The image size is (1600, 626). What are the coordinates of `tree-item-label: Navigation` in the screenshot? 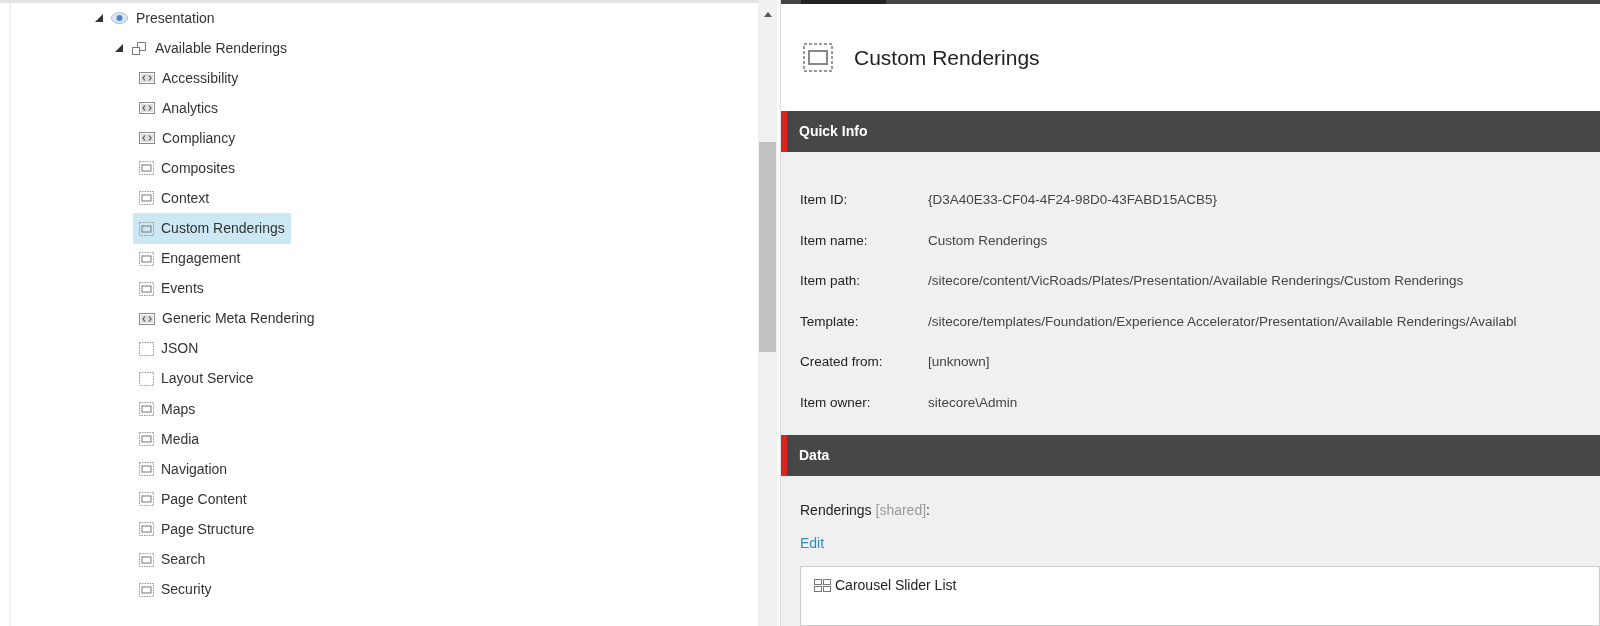 It's located at (194, 469).